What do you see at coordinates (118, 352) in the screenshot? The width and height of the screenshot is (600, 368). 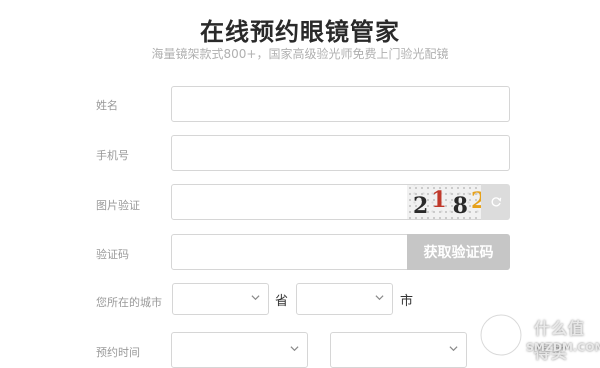 I see `appointment-label: 预约时间` at bounding box center [118, 352].